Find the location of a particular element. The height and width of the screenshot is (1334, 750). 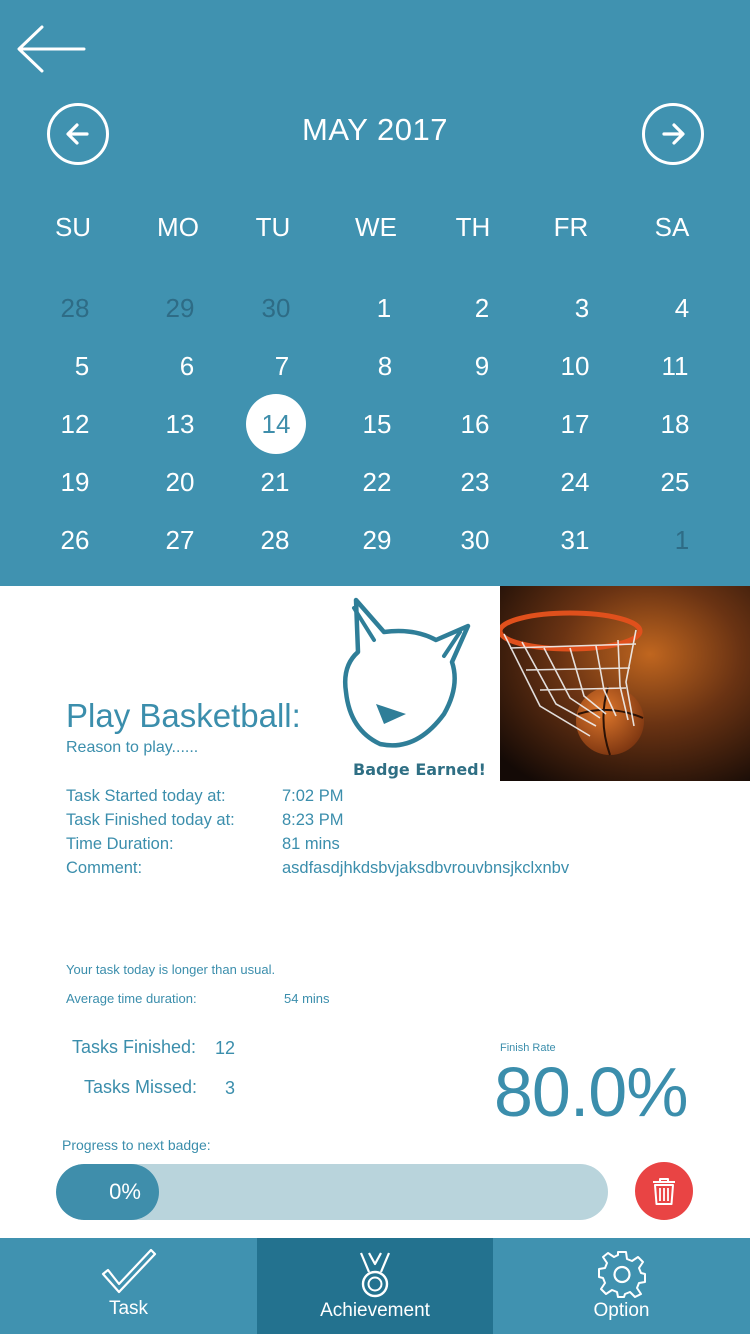

calendar-day: 23 is located at coordinates (475, 482).